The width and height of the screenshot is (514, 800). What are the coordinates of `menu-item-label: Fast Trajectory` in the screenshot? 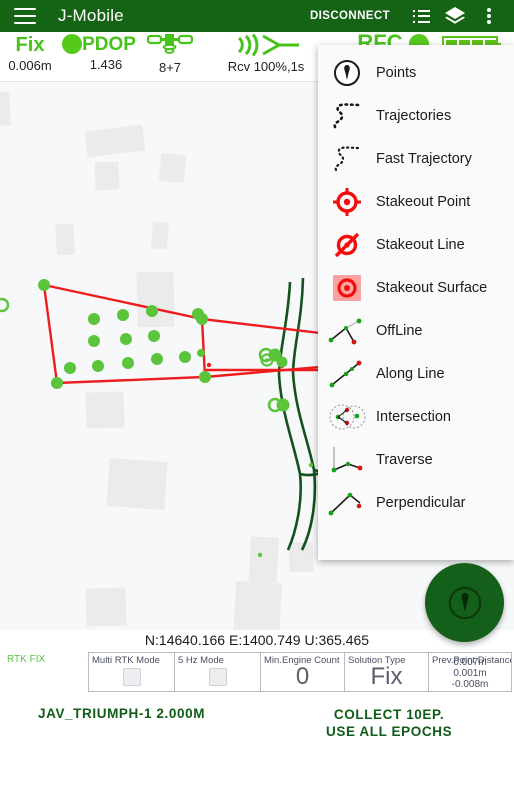 It's located at (424, 158).